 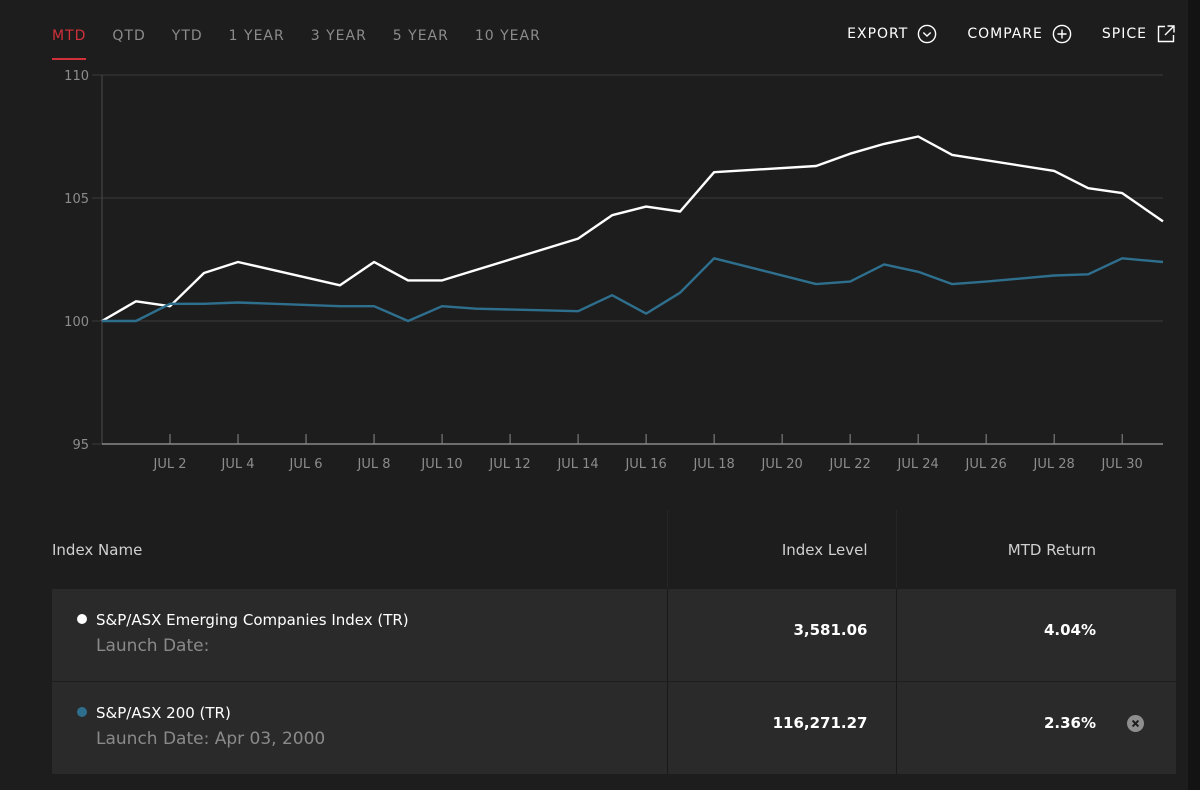 What do you see at coordinates (80, 445) in the screenshot?
I see `y-tick-label: 95` at bounding box center [80, 445].